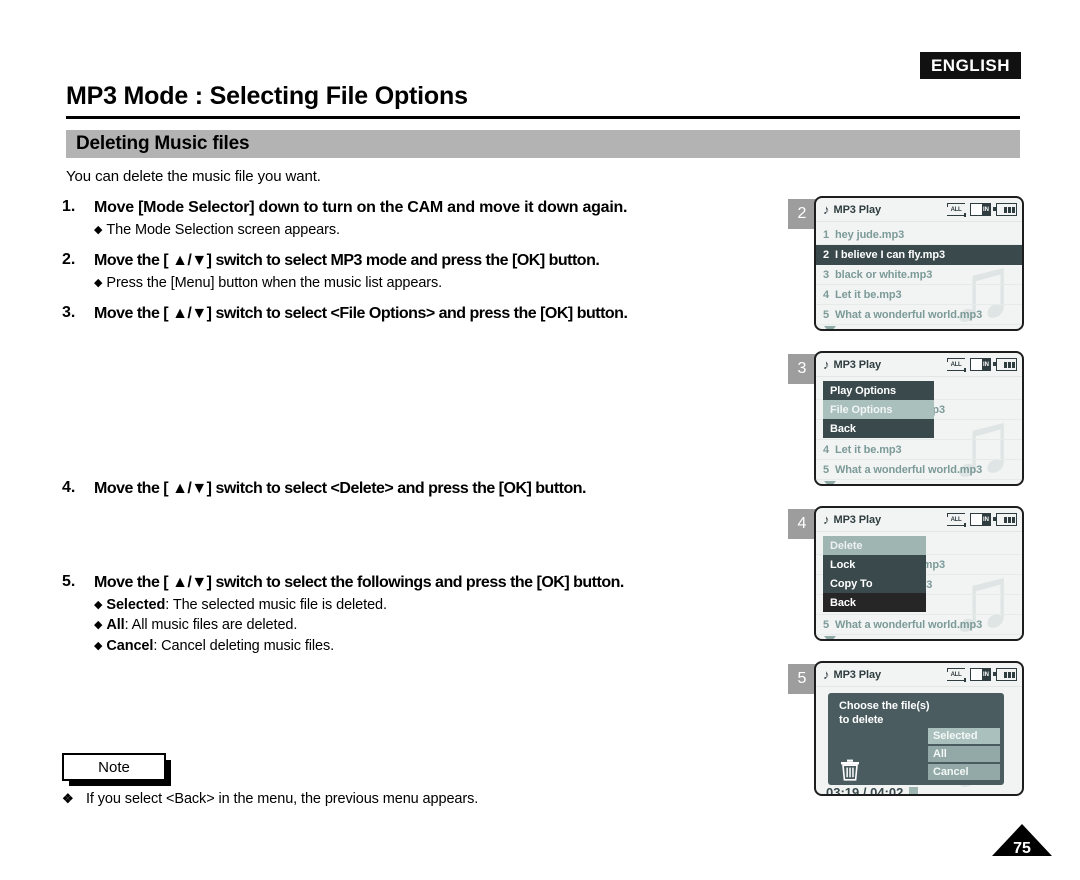 This screenshot has width=1080, height=880. Describe the element at coordinates (884, 274) in the screenshot. I see `track-name: black or white.mp3` at that location.